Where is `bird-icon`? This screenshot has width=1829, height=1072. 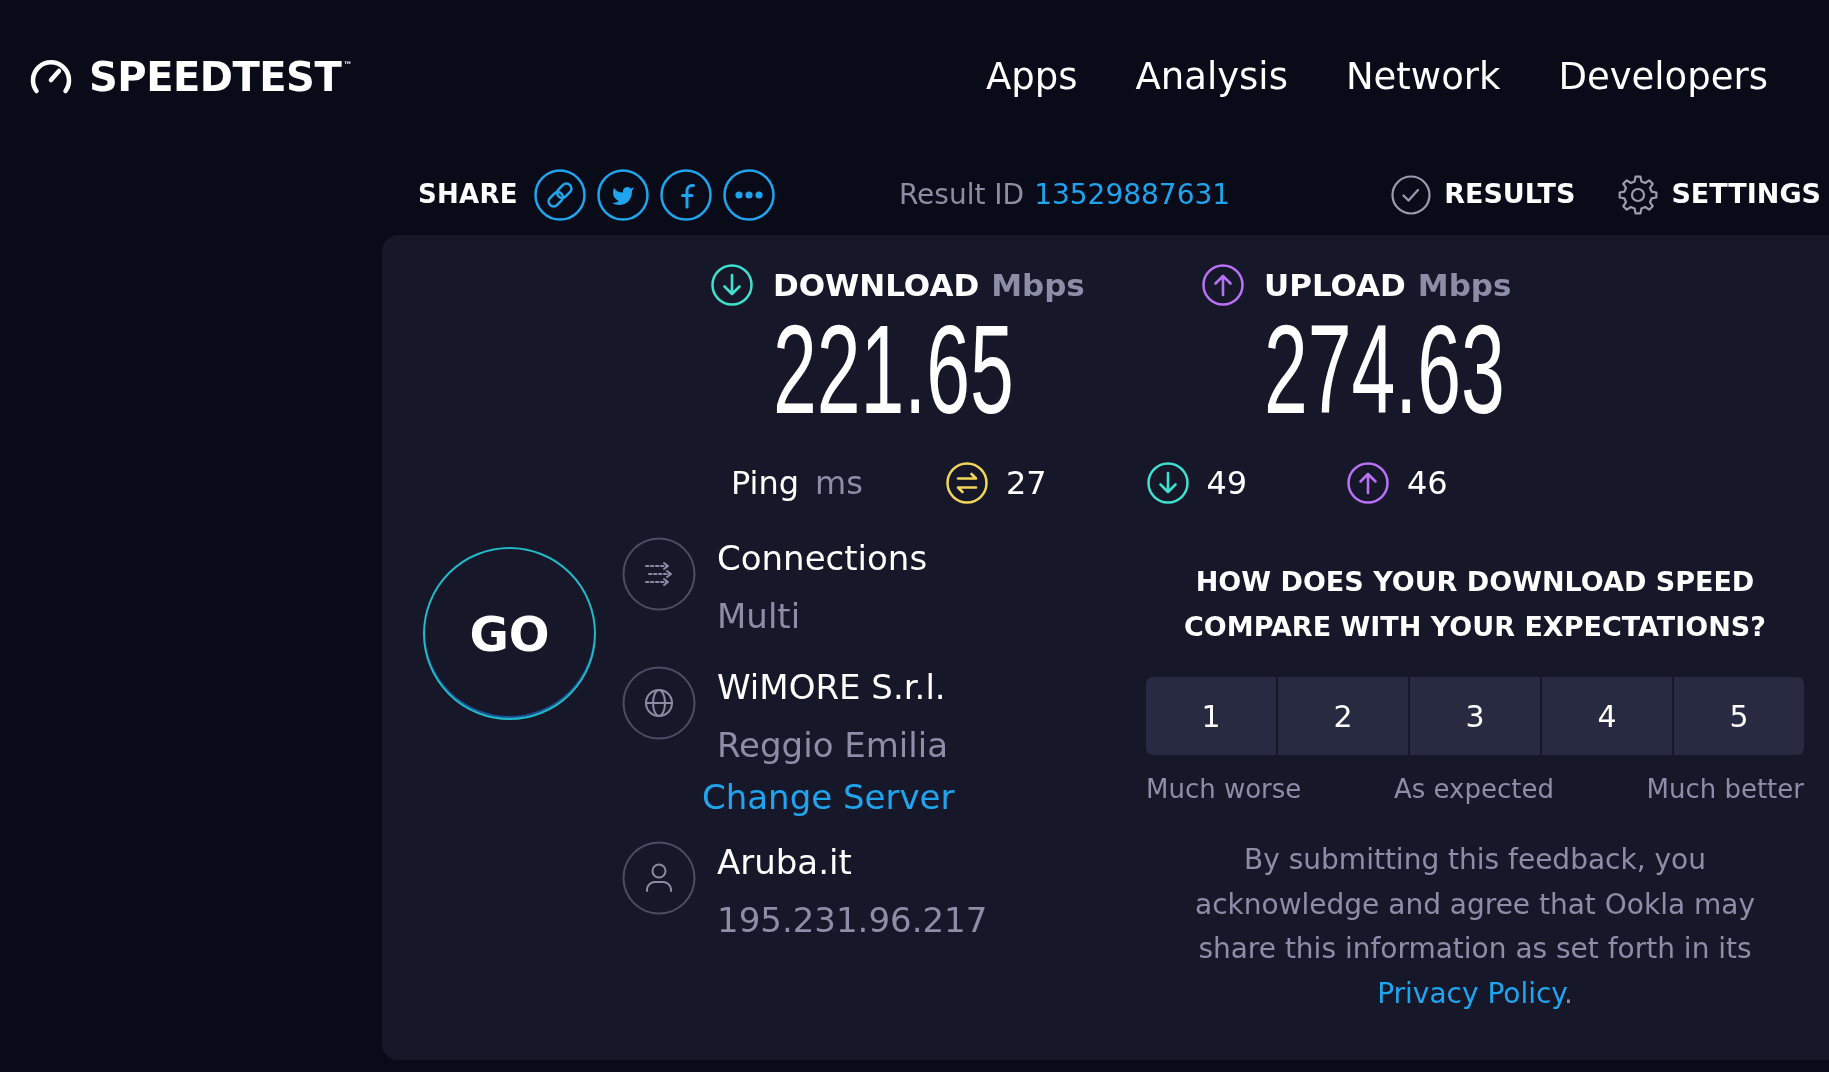
bird-icon is located at coordinates (622, 194).